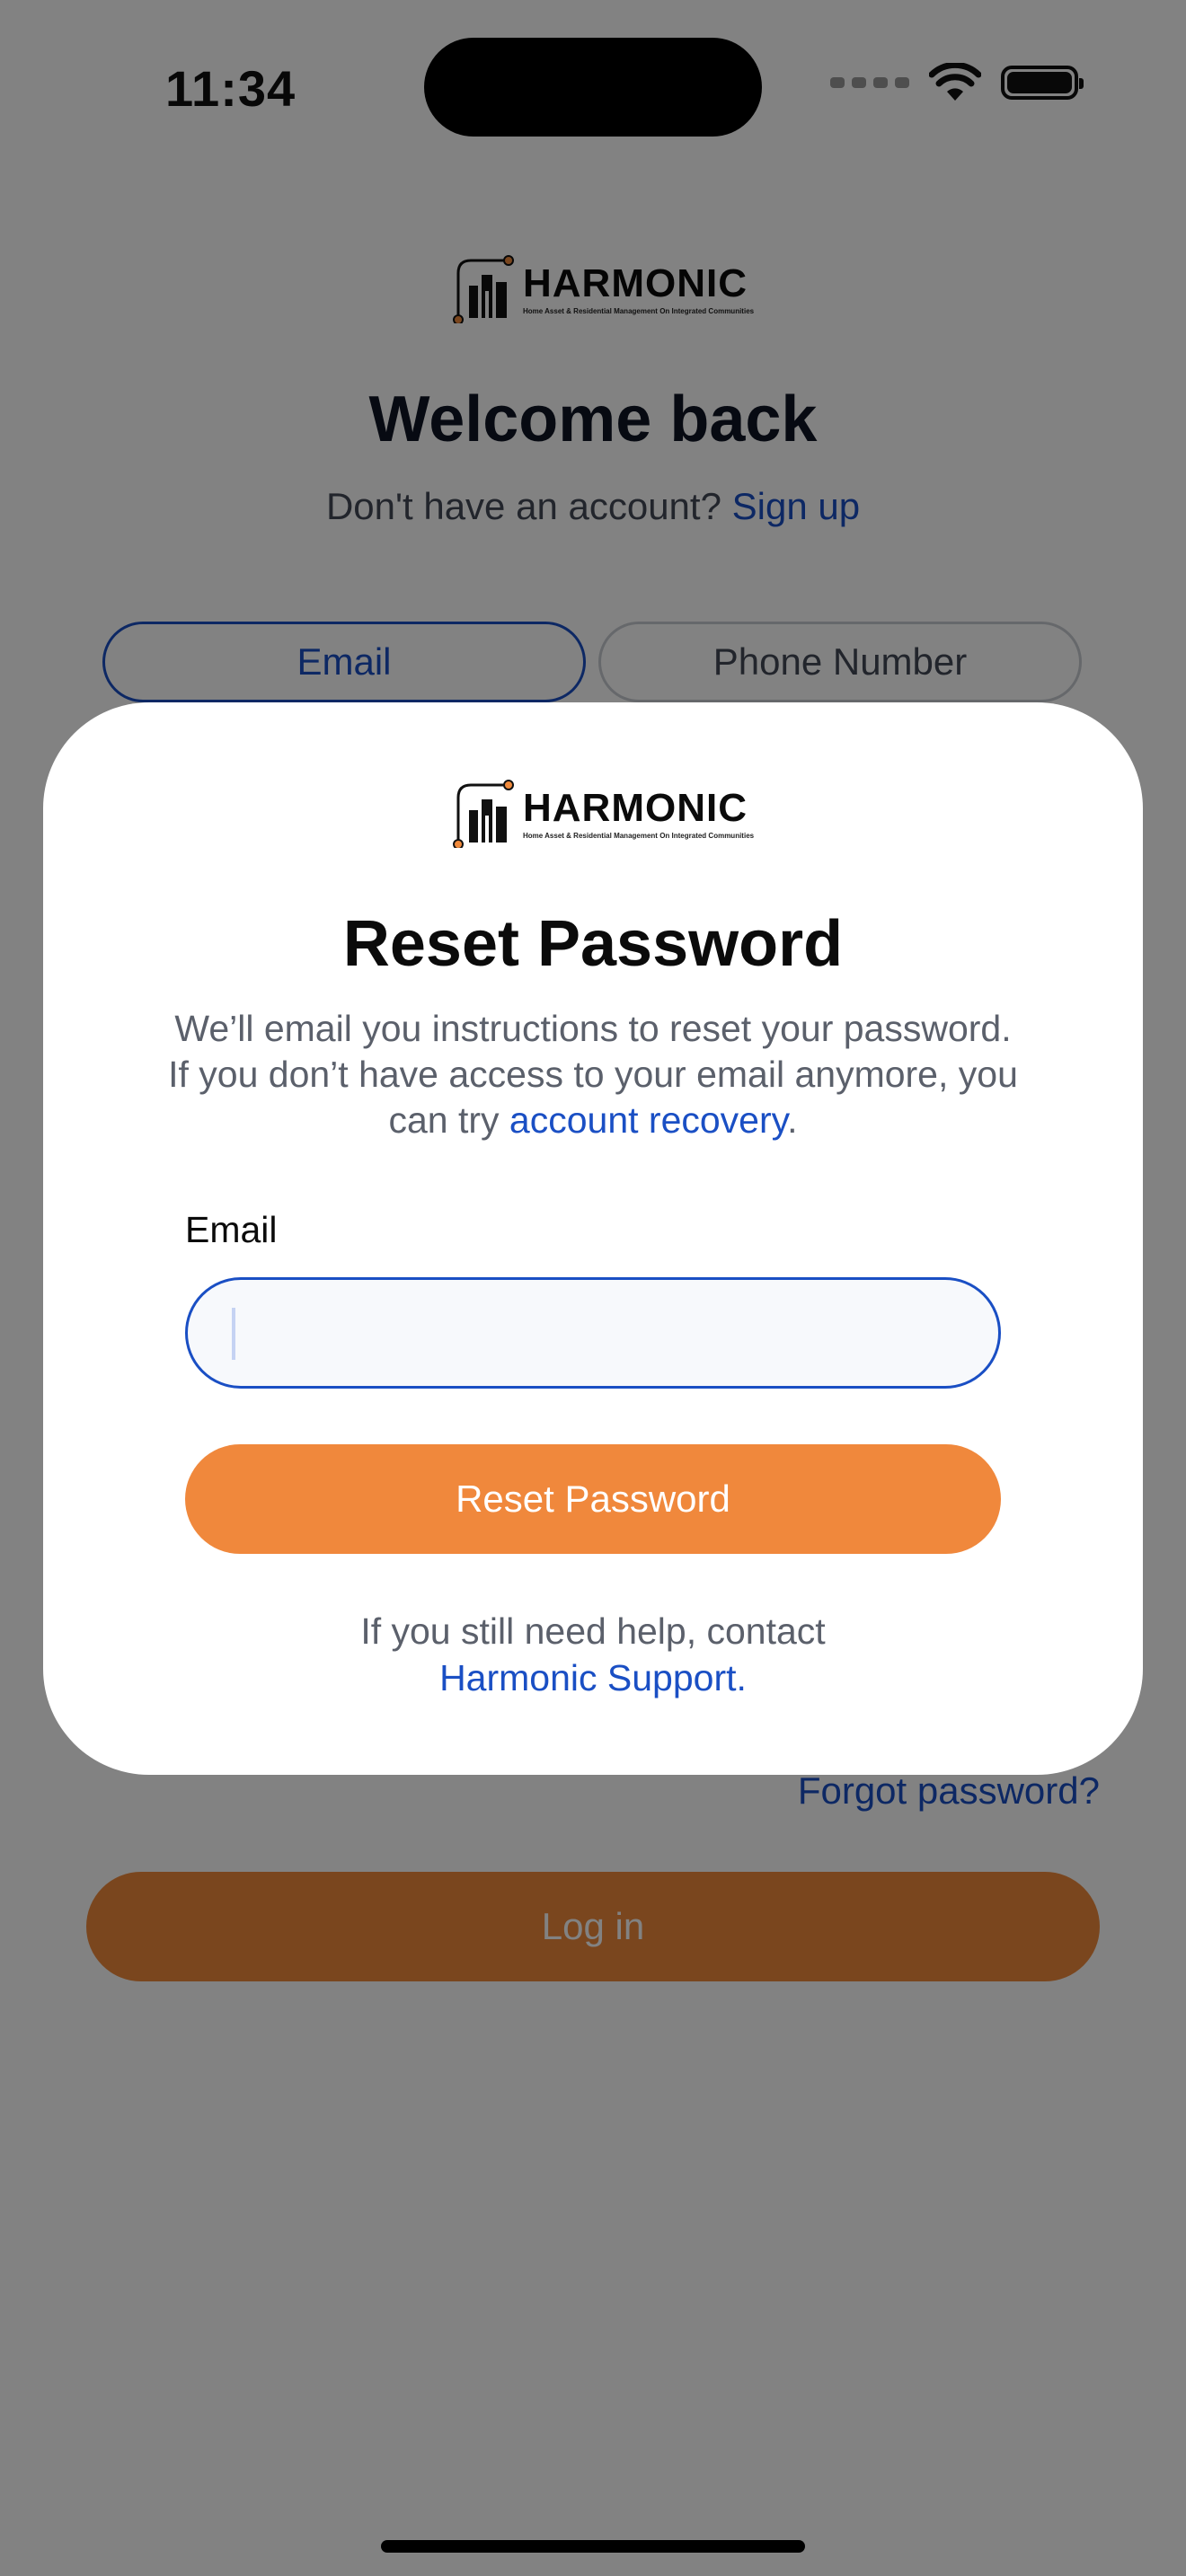 The image size is (1186, 2576). What do you see at coordinates (593, 1631) in the screenshot?
I see `help-text-line: If you still need help, contact` at bounding box center [593, 1631].